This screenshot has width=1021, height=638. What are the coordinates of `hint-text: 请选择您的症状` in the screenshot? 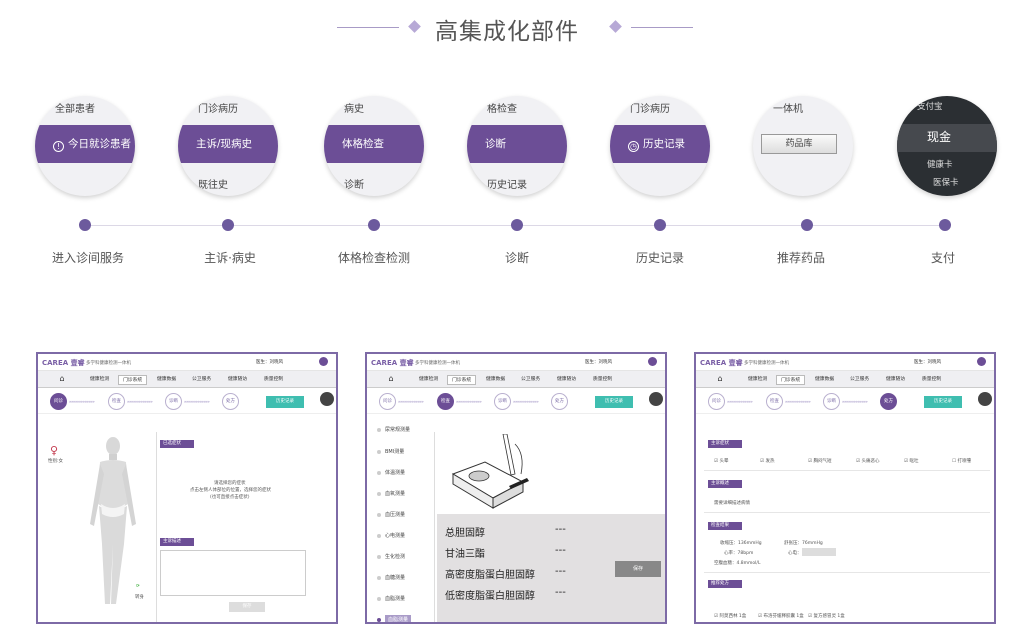 It's located at (230, 483).